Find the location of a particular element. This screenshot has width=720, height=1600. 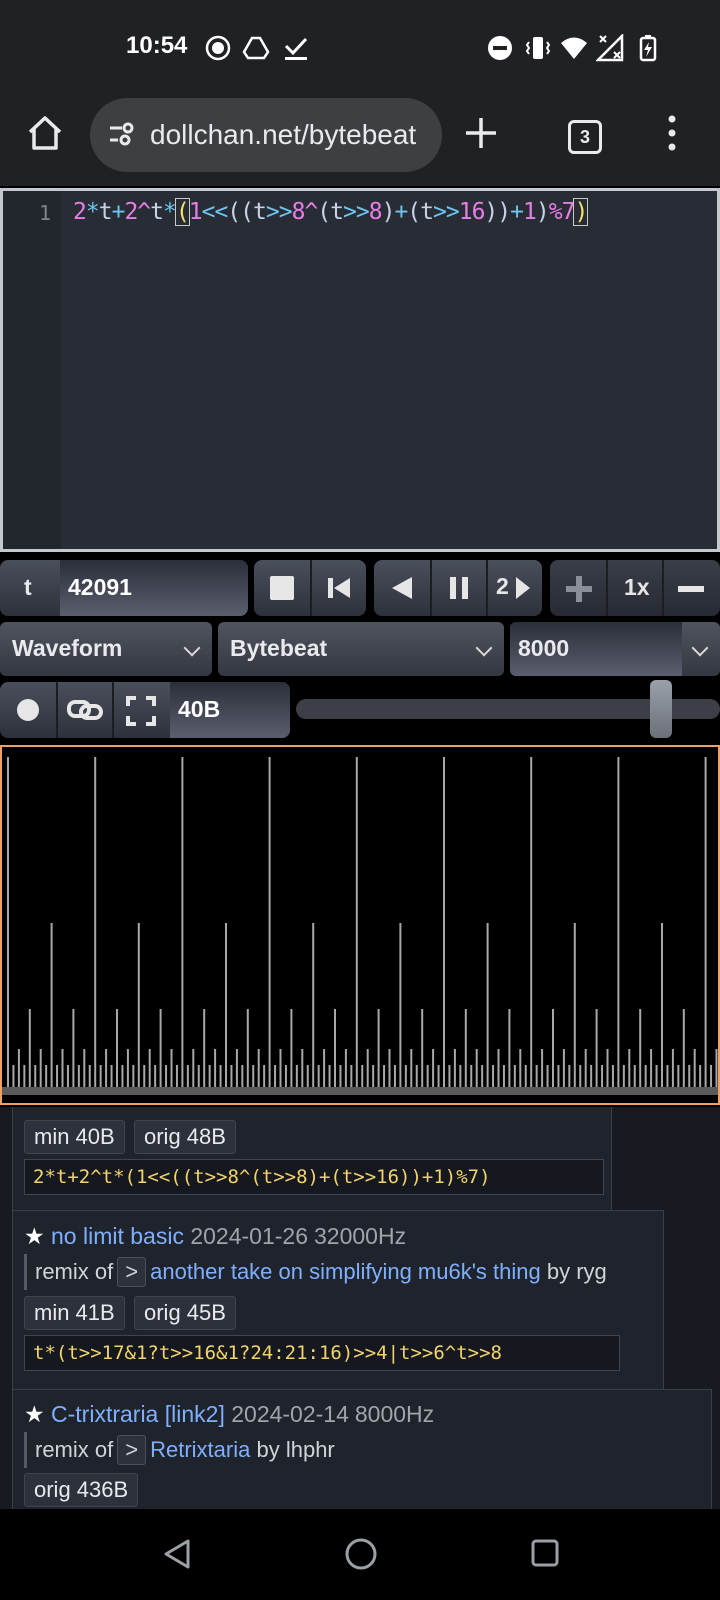

time-input: 42091 is located at coordinates (154, 588).